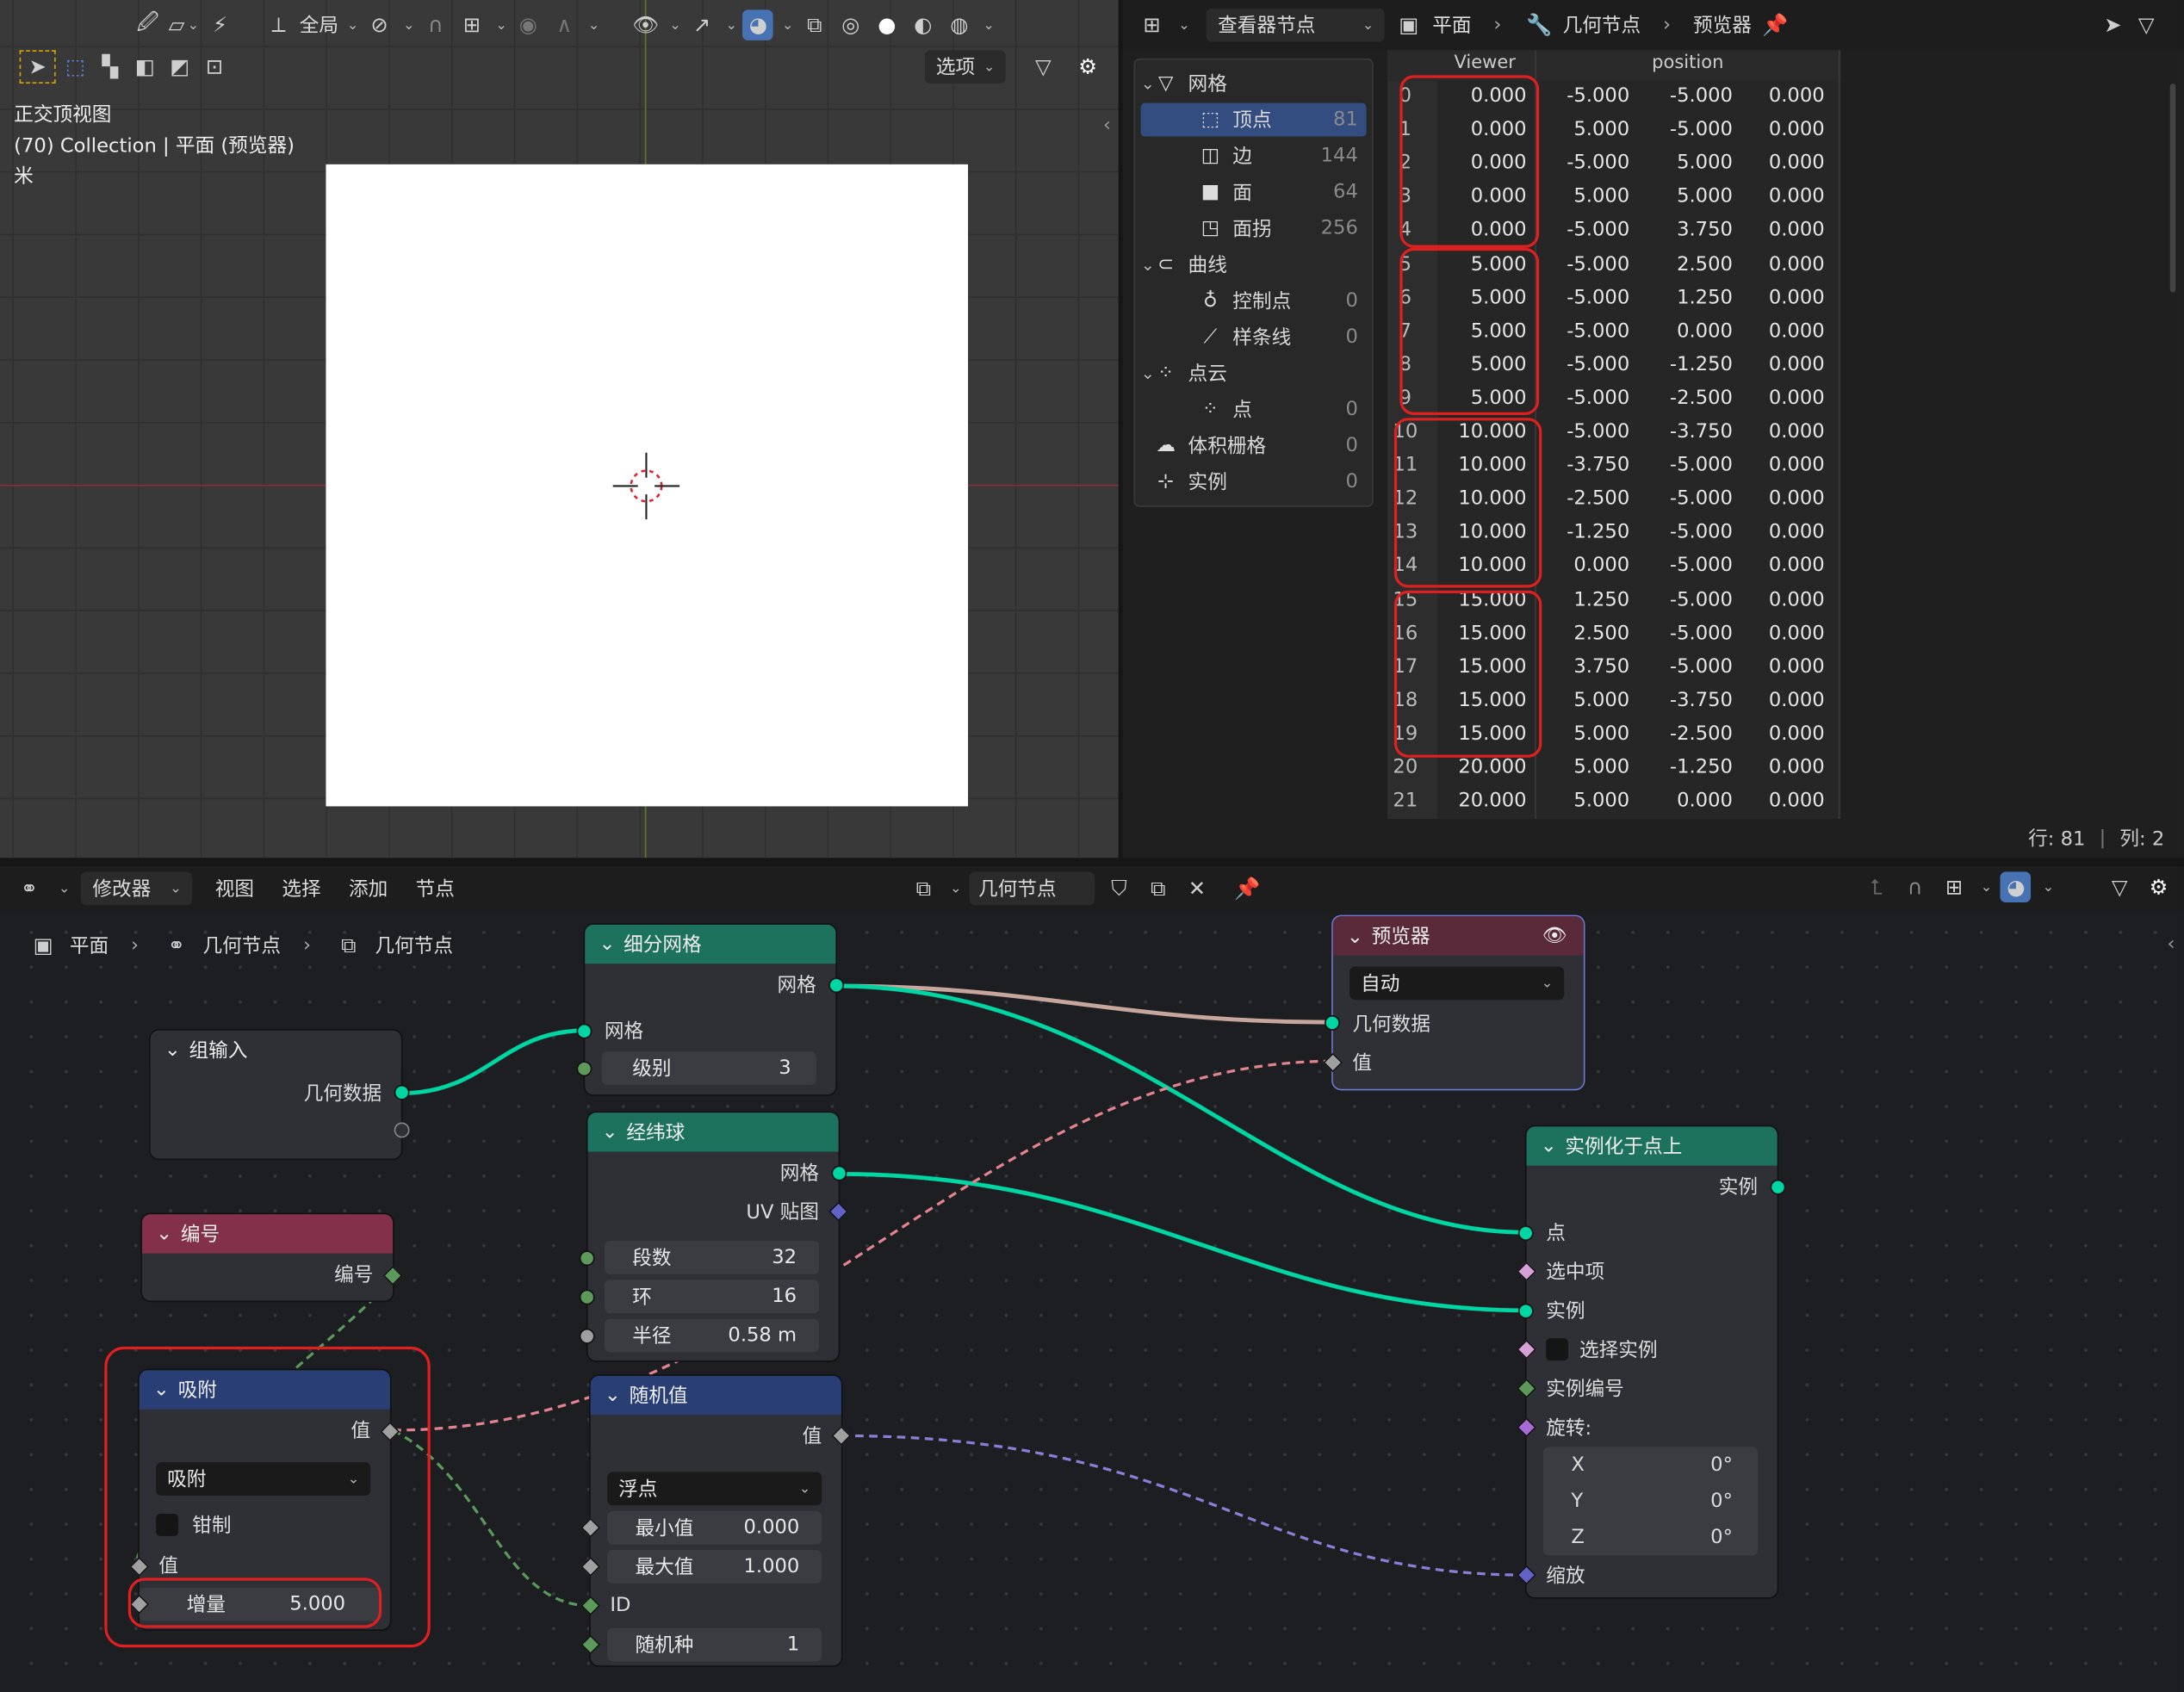  I want to click on node-header: ⌄ 编号, so click(268, 1234).